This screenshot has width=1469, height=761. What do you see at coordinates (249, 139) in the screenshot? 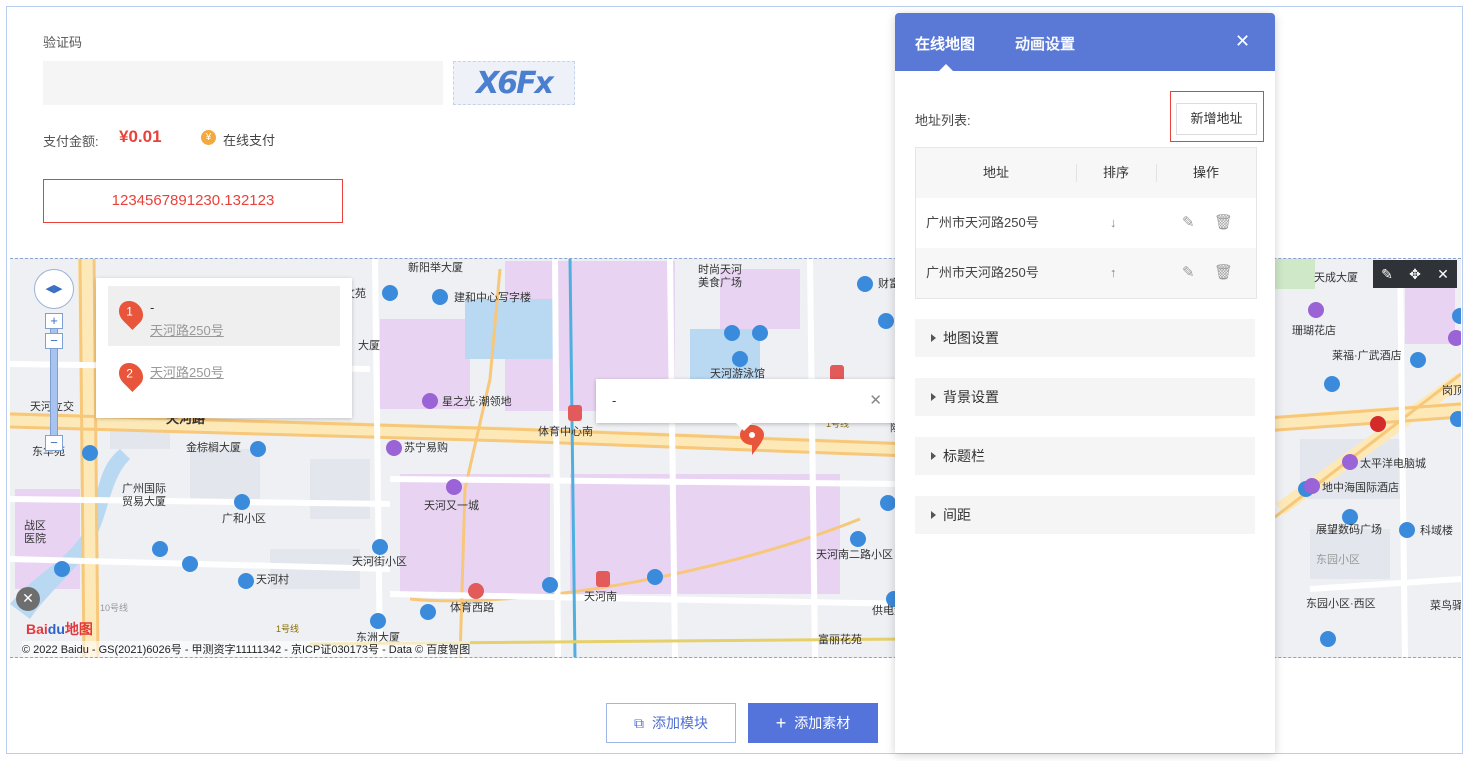
I see `online-pay-label: 在线支付` at bounding box center [249, 139].